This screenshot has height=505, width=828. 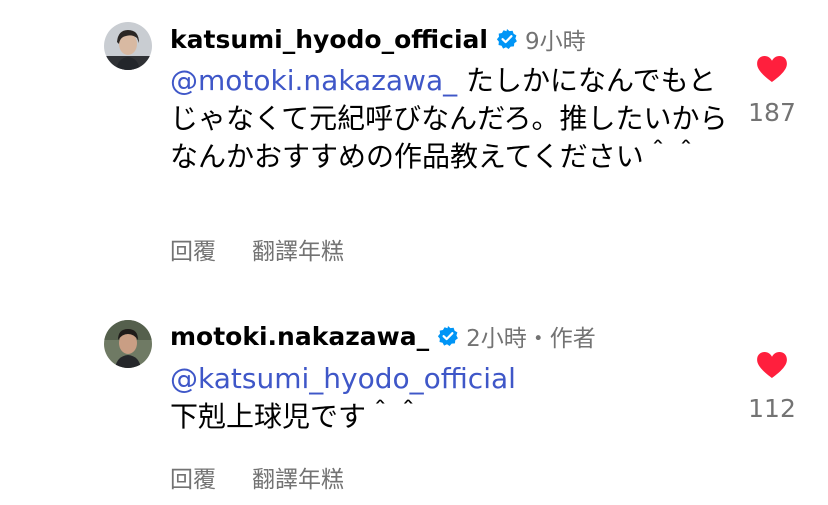 I want to click on comment-header: motoki.nakazawa_ 2小時・作者, so click(x=383, y=337).